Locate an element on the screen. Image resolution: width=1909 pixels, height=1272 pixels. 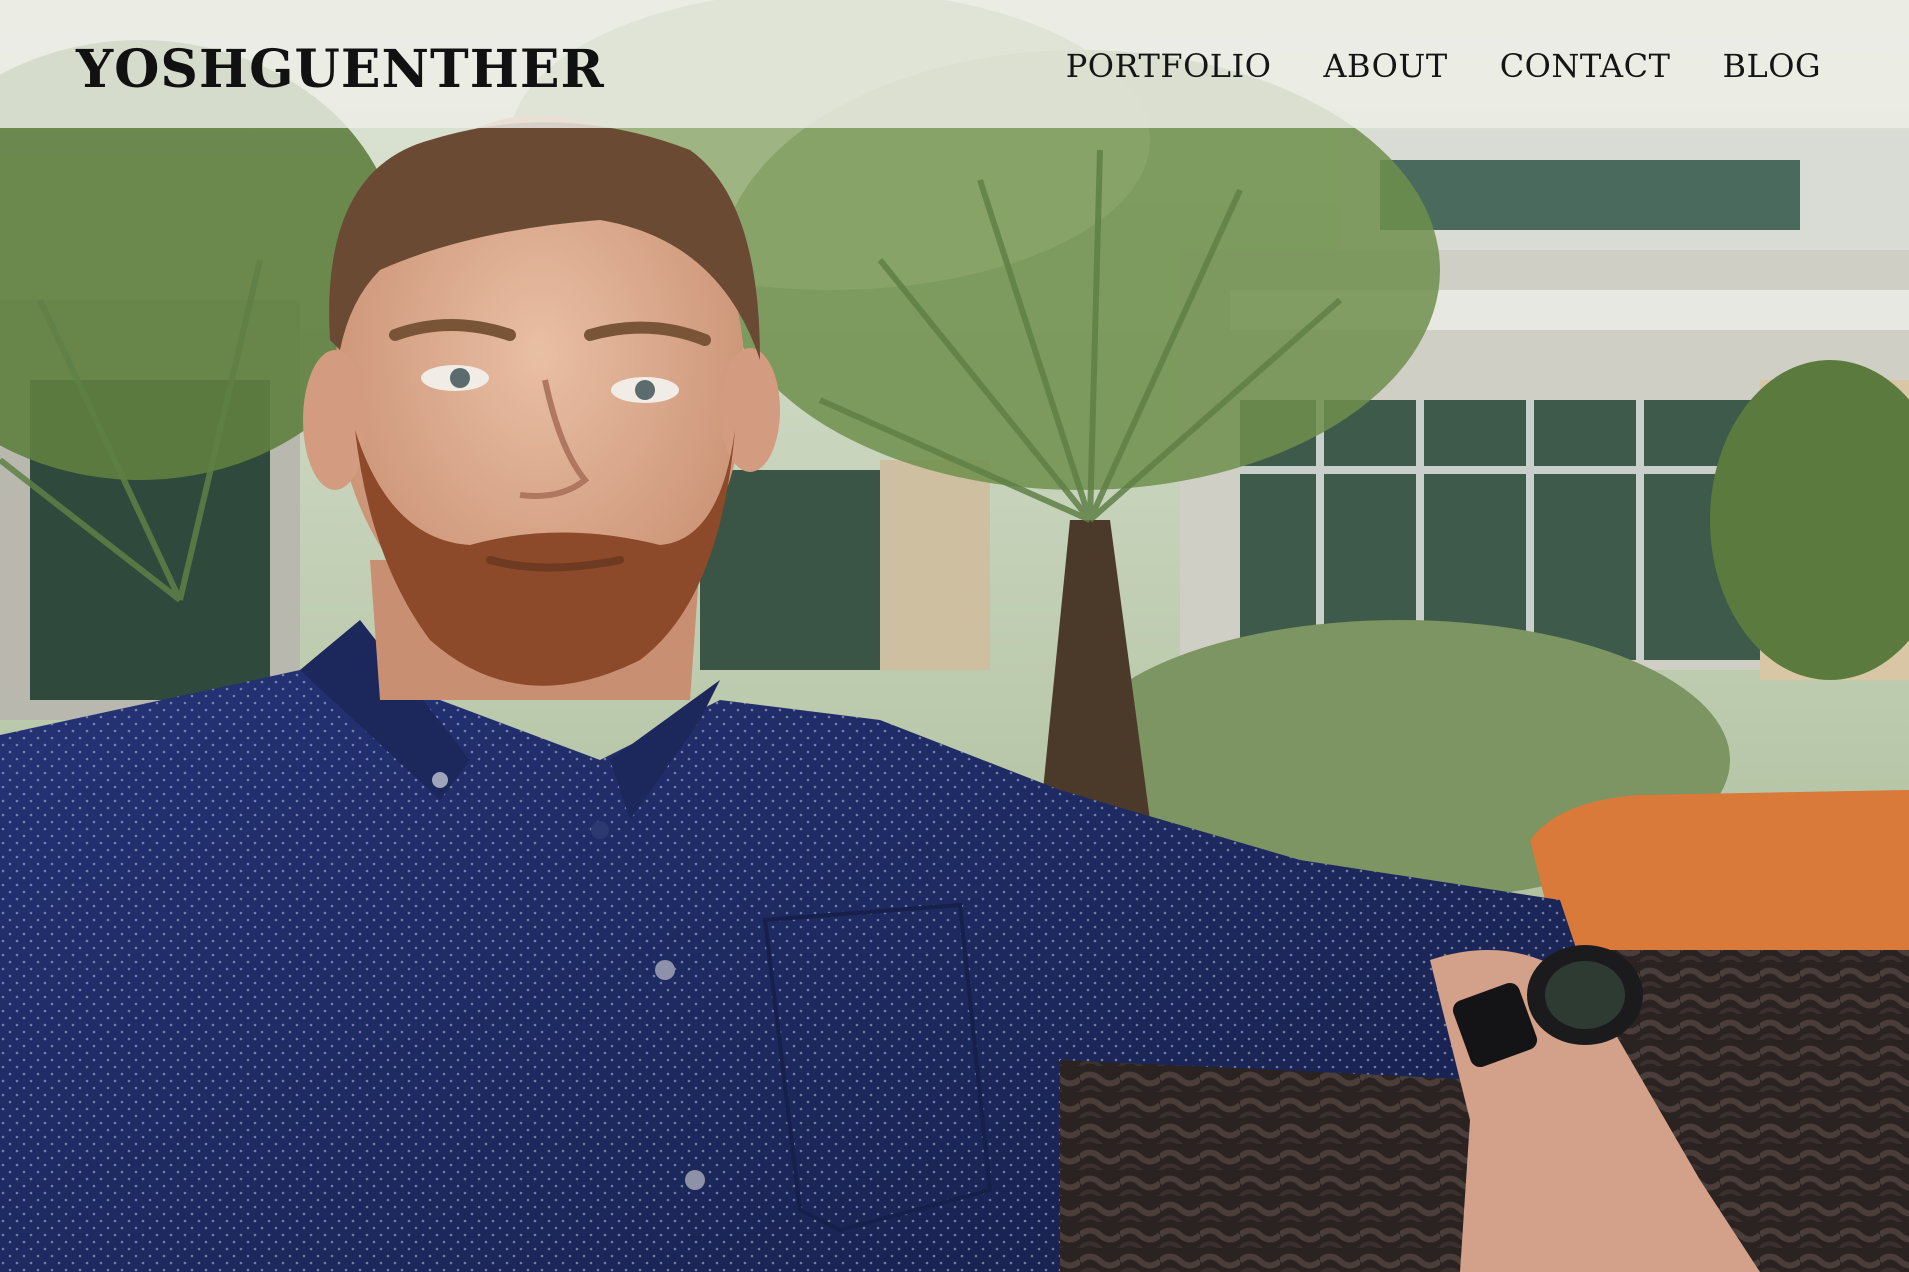
main-nav: PORTFOLIO ABOUT CONTACT BLOG is located at coordinates (1443, 66).